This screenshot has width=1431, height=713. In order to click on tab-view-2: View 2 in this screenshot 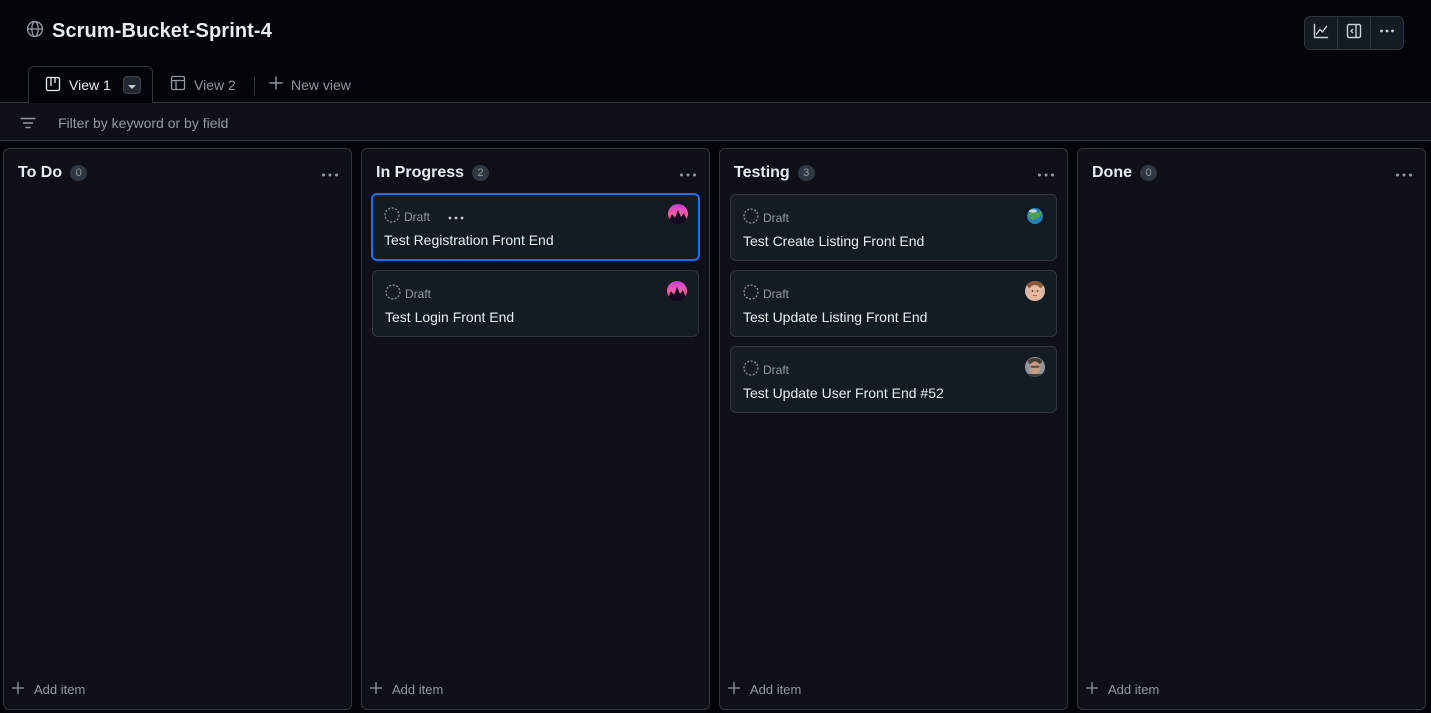, I will do `click(203, 84)`.